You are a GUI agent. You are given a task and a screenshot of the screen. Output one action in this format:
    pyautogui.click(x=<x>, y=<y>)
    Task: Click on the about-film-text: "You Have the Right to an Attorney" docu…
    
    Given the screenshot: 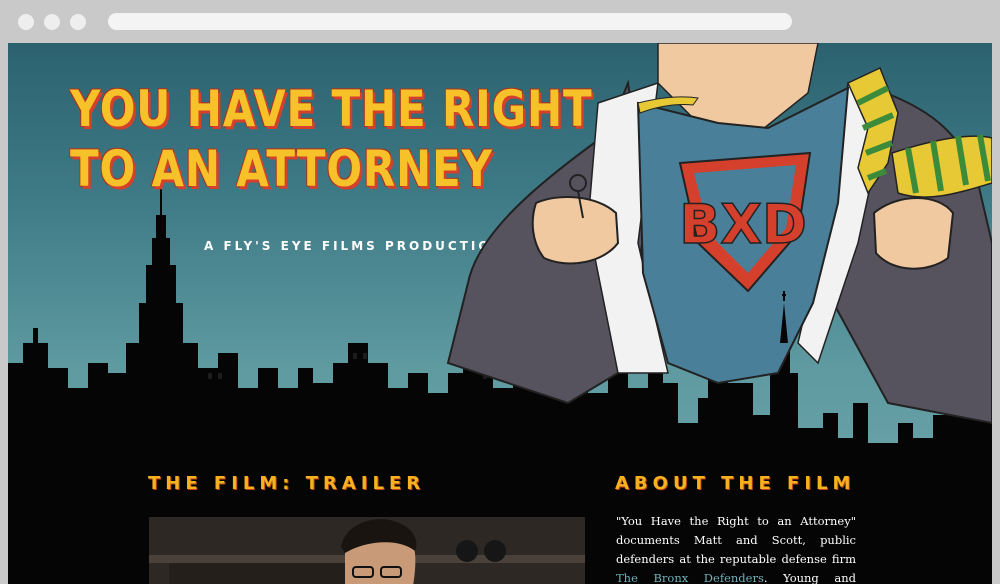 What is the action you would take?
    pyautogui.click(x=736, y=548)
    